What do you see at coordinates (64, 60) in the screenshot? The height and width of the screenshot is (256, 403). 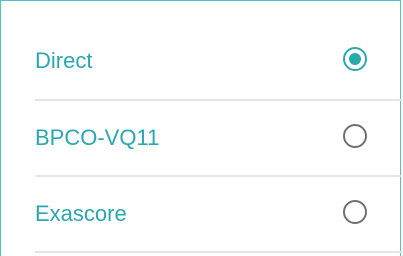 I see `option-label: Direct` at bounding box center [64, 60].